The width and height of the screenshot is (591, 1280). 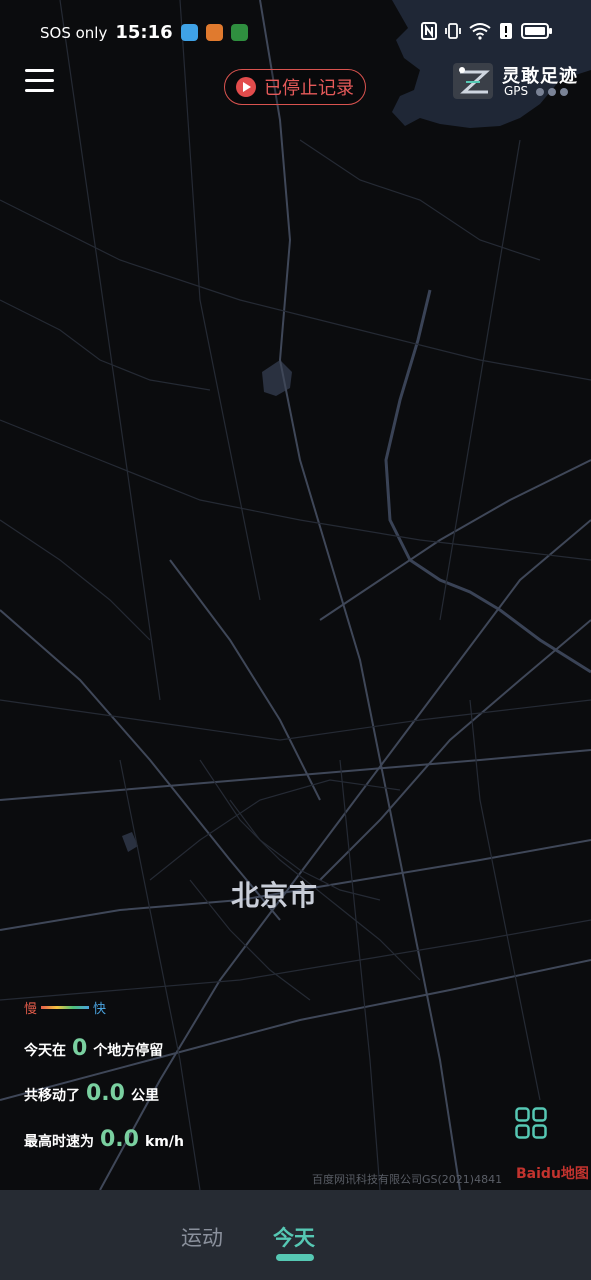 What do you see at coordinates (275, 895) in the screenshot?
I see `map-city-label: 北京市` at bounding box center [275, 895].